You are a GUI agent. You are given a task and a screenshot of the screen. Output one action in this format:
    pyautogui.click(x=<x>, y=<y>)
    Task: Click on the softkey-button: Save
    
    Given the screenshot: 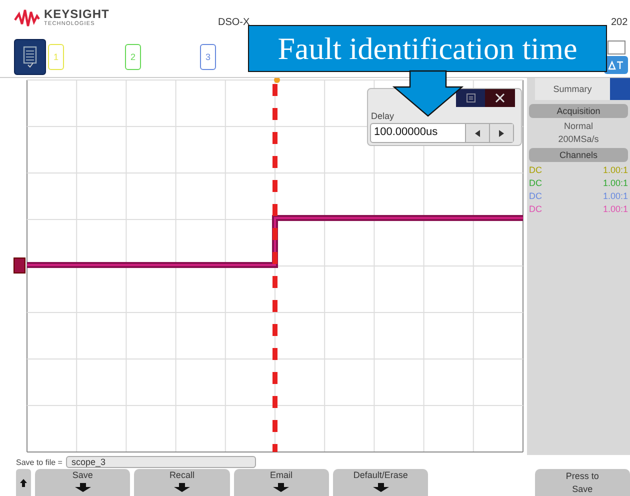 What is the action you would take?
    pyautogui.click(x=82, y=482)
    